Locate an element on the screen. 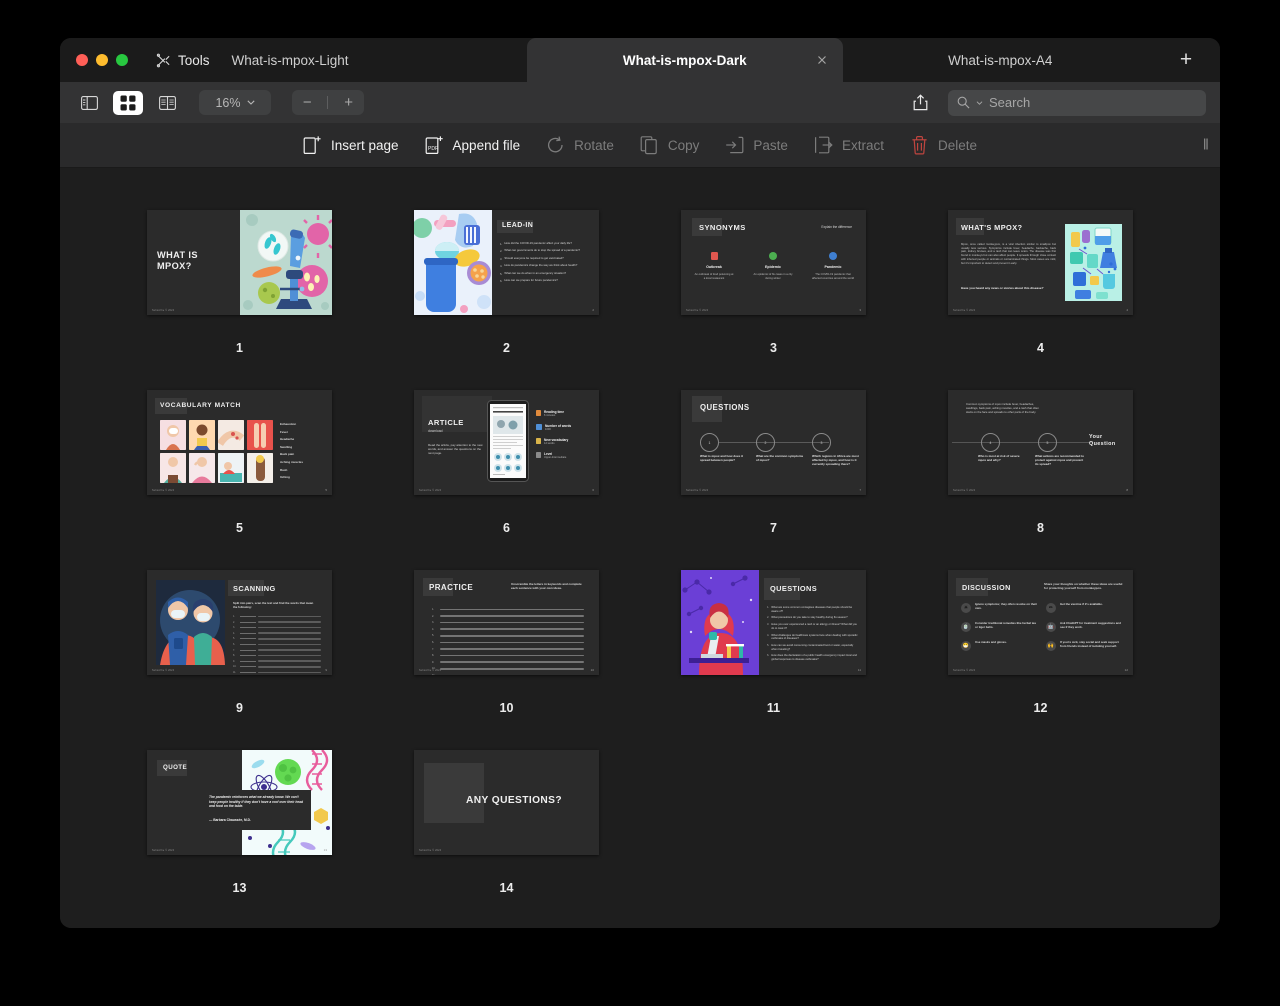  share-button is located at coordinates (920, 103).